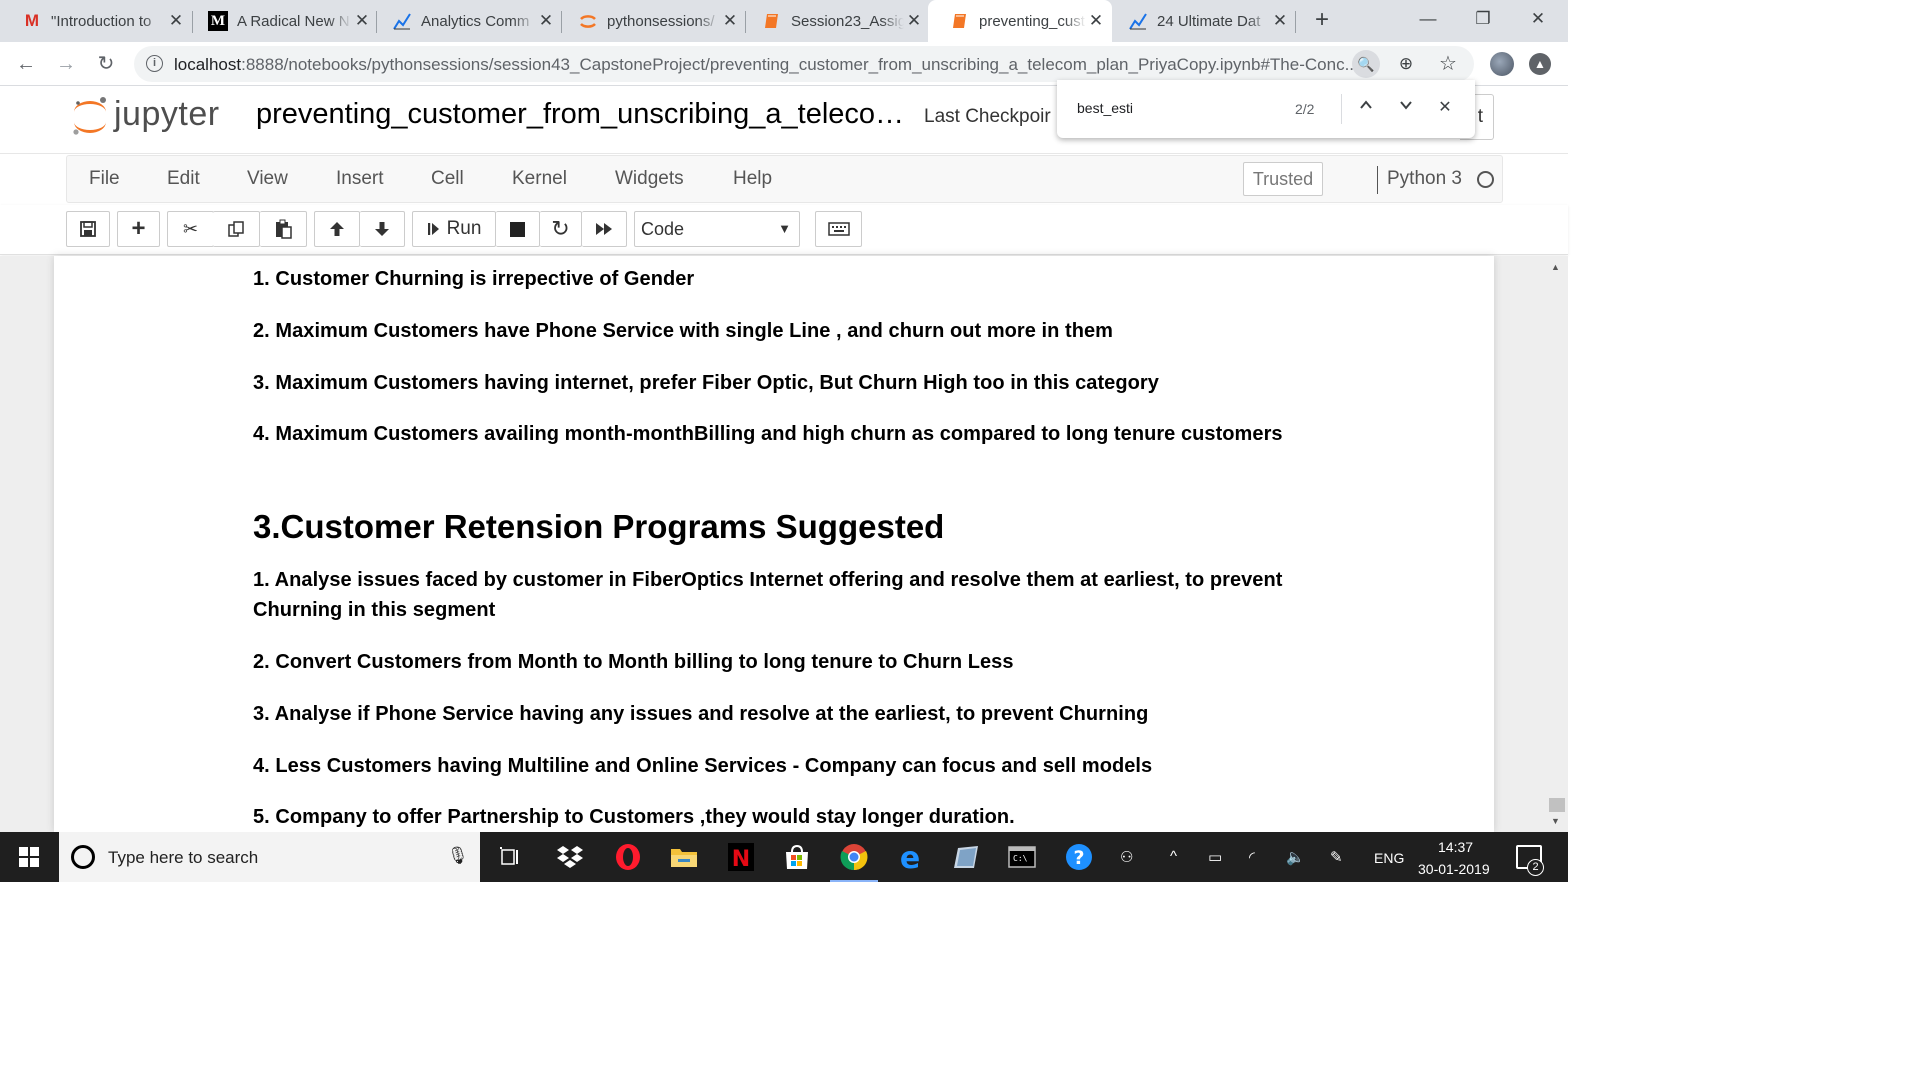 The image size is (1920, 1080). I want to click on menu-insert: Insert, so click(360, 179).